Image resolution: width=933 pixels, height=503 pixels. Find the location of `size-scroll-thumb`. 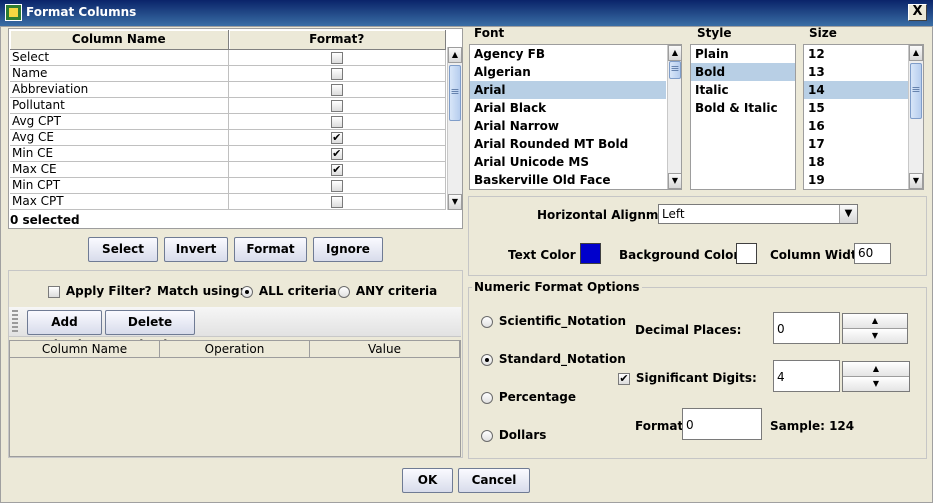

size-scroll-thumb is located at coordinates (916, 91).